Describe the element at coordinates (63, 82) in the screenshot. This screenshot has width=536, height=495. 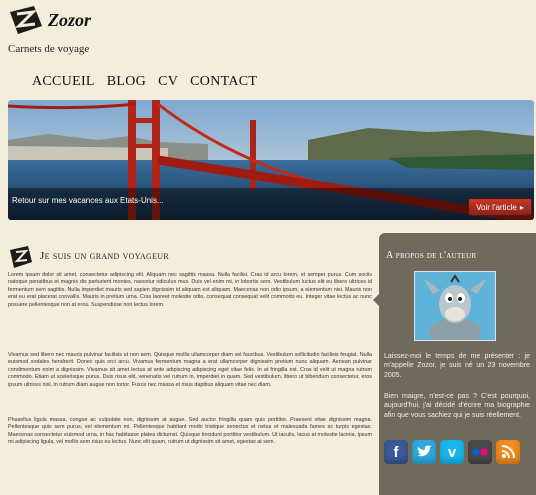
I see `nav-item-accueil: ACCUEIL` at that location.